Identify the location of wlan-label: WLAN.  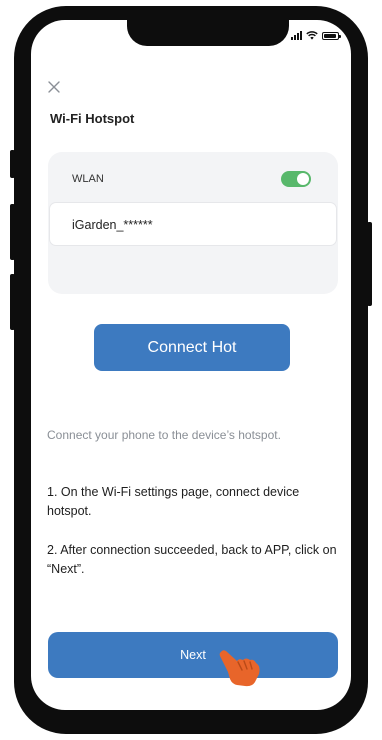
(88, 179).